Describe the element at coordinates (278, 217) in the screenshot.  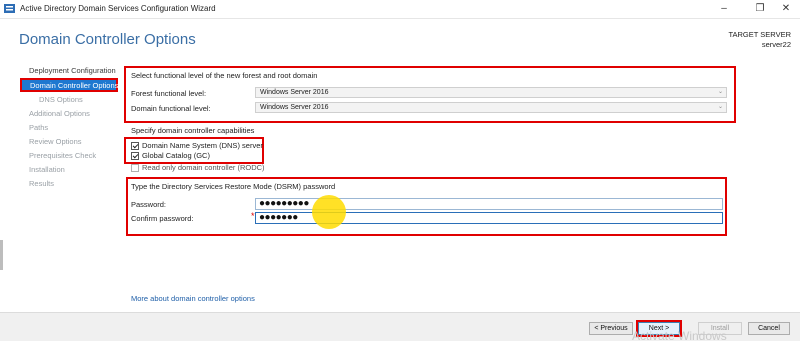
I see `confirm-password-value: ●●●●●●●` at that location.